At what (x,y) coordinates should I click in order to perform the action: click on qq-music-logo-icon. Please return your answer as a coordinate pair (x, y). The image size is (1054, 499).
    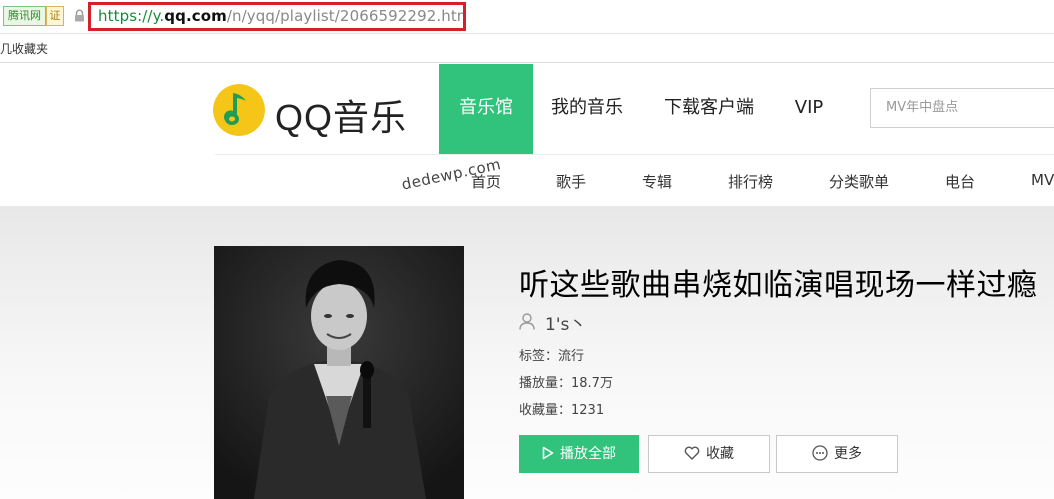
    Looking at the image, I should click on (239, 110).